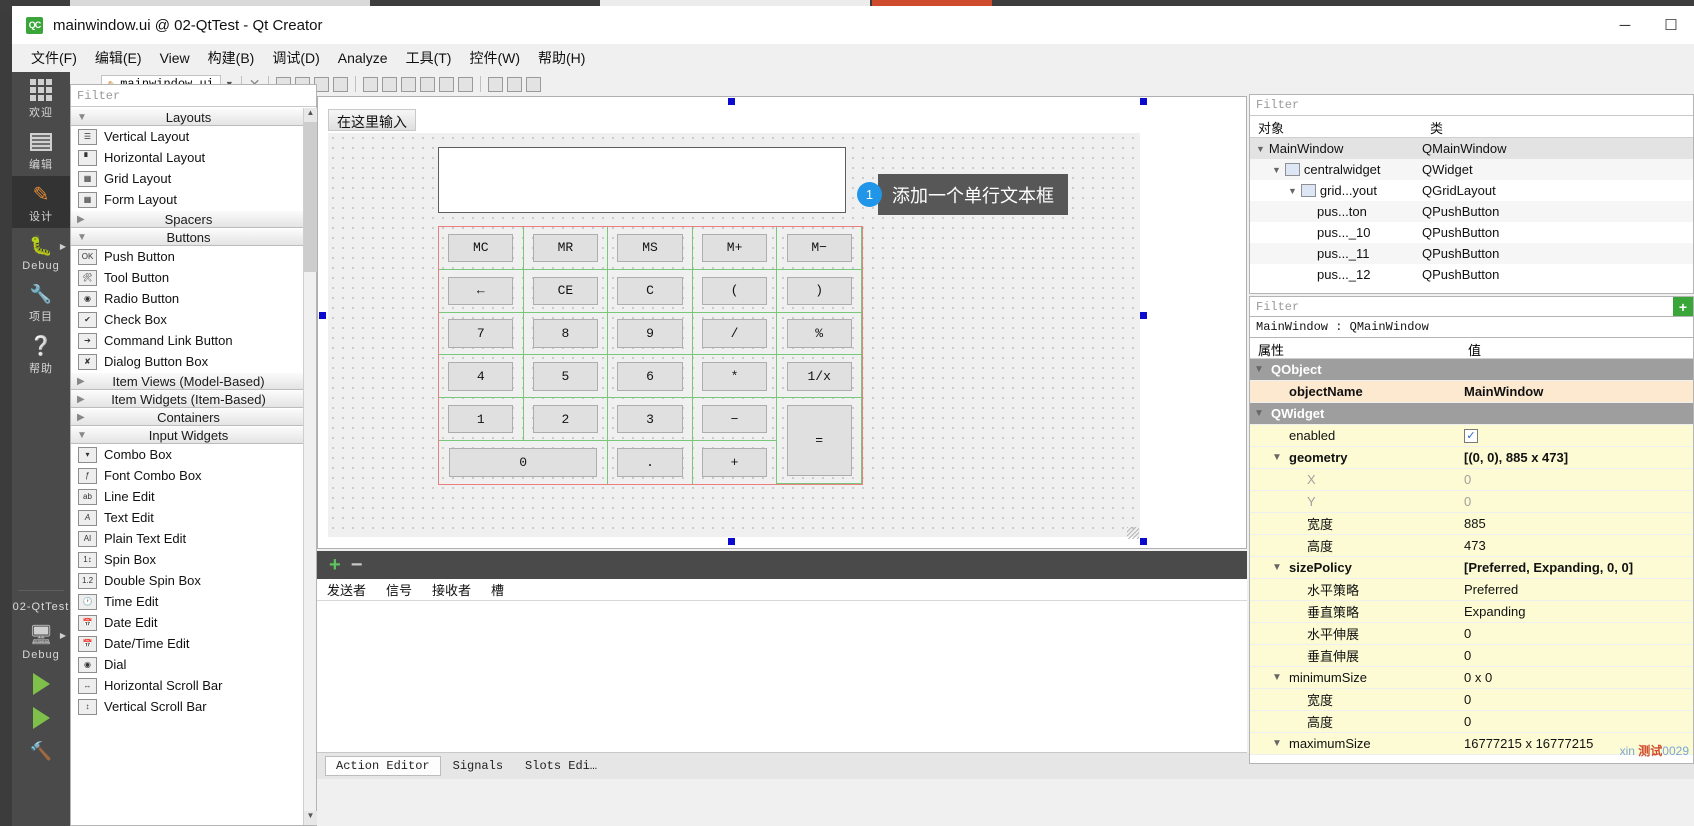 This screenshot has height=826, width=1694. What do you see at coordinates (193, 298) in the screenshot?
I see `widget-item-radio-button: ◉ Radio Button` at bounding box center [193, 298].